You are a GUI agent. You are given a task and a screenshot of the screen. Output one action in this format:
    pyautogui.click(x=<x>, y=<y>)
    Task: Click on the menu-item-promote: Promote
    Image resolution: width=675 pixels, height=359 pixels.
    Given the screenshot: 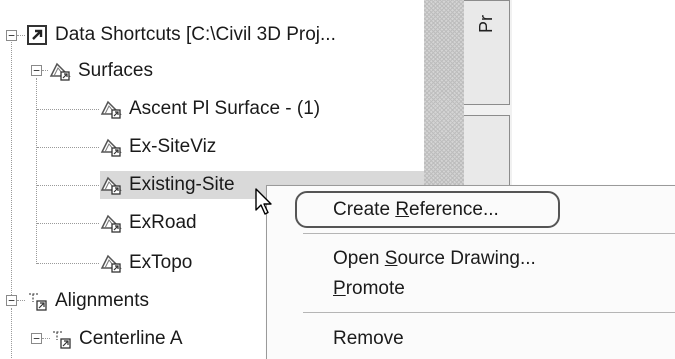 What is the action you would take?
    pyautogui.click(x=369, y=289)
    